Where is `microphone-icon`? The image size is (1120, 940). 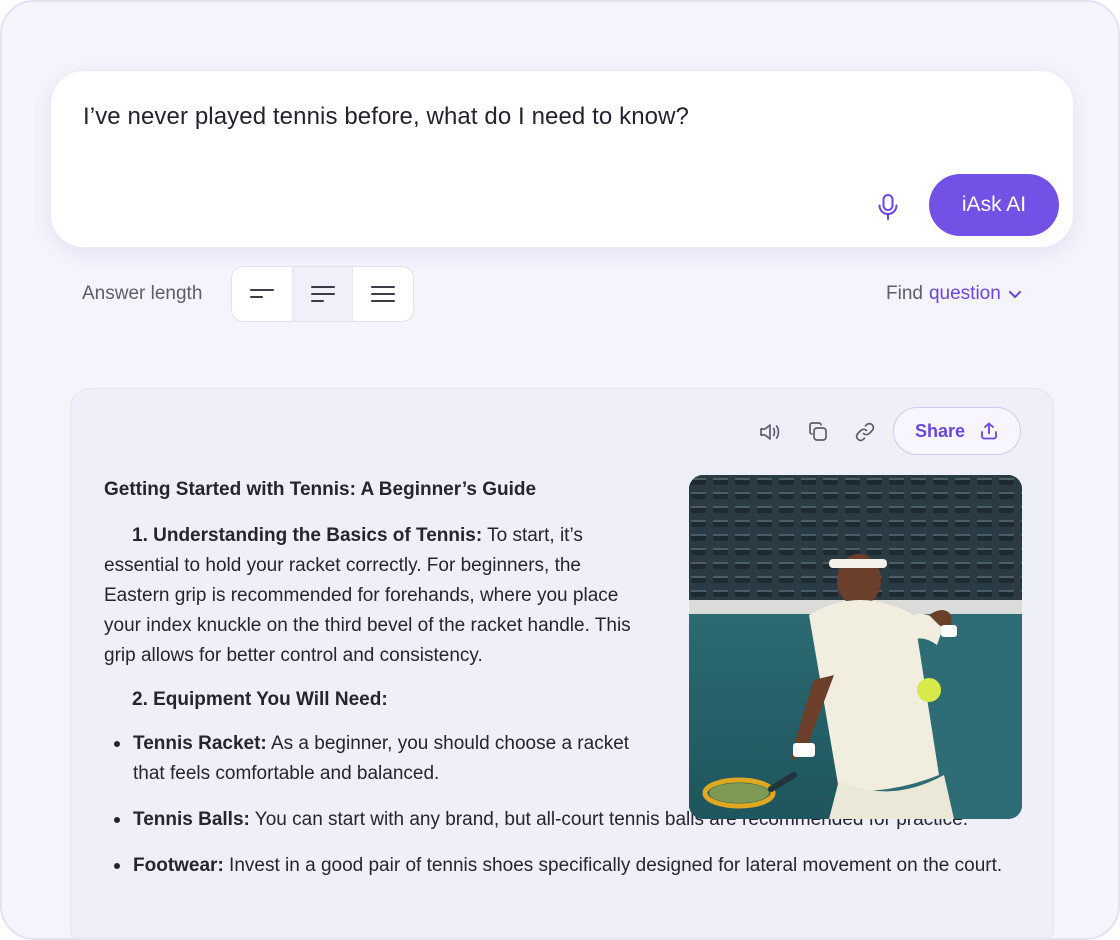 microphone-icon is located at coordinates (888, 207).